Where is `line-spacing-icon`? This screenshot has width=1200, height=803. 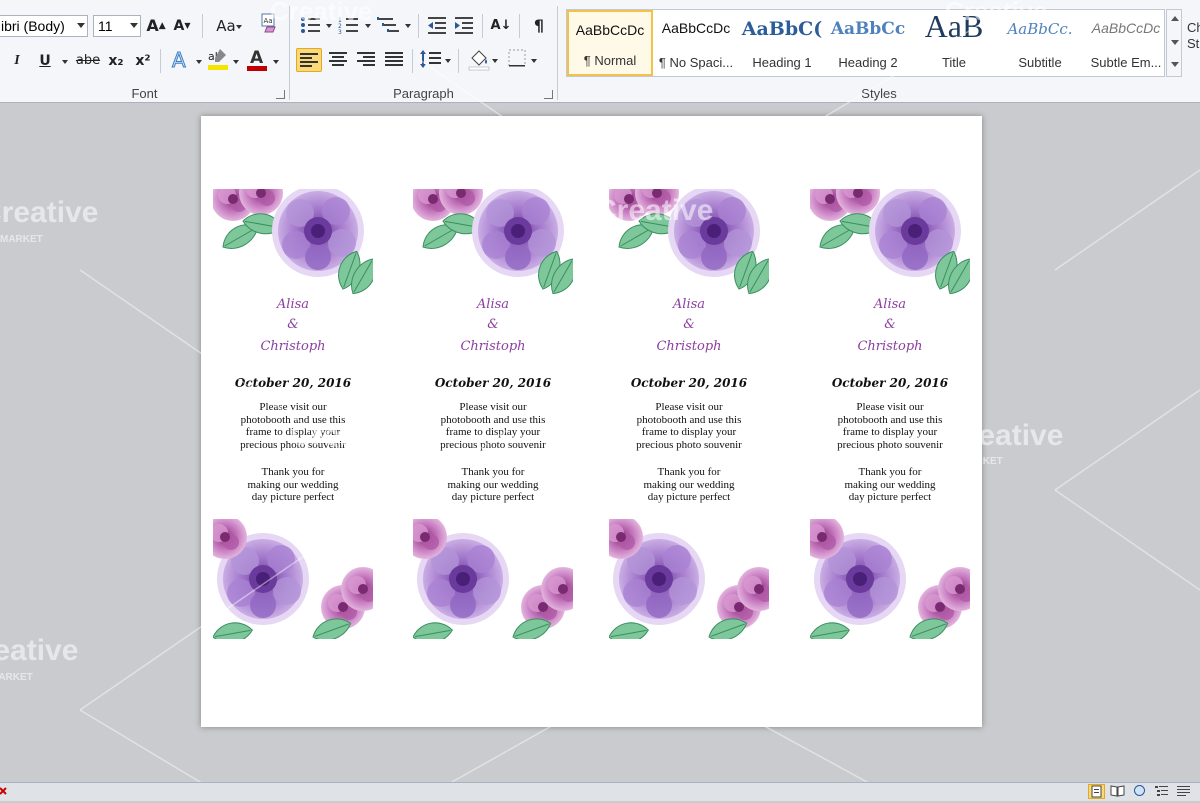
line-spacing-icon is located at coordinates (430, 59).